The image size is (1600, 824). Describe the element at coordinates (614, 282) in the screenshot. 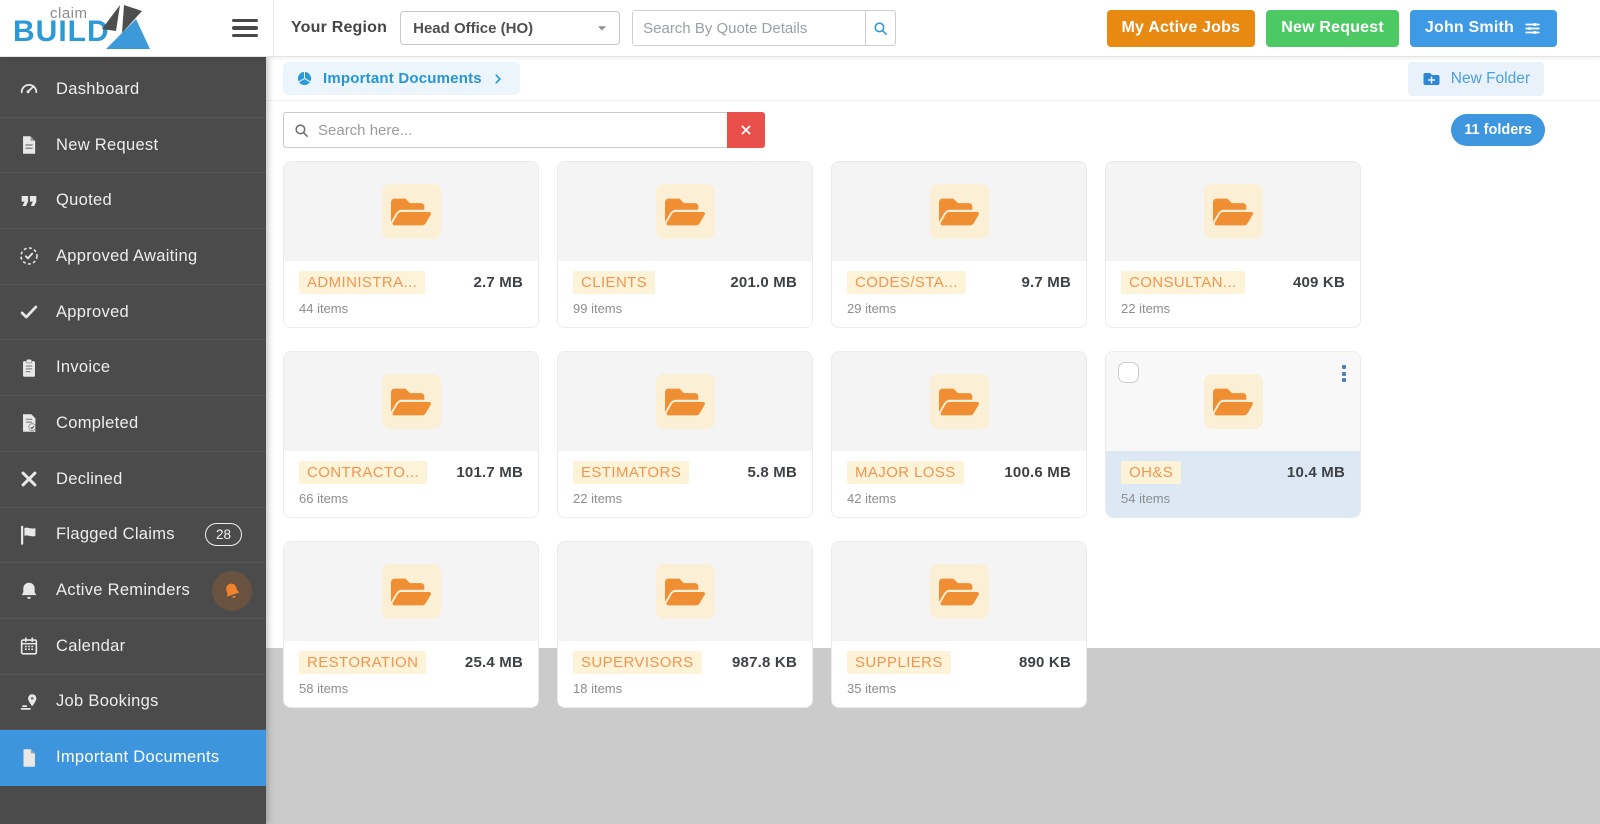

I see `folder-name: CLIENTS` at that location.